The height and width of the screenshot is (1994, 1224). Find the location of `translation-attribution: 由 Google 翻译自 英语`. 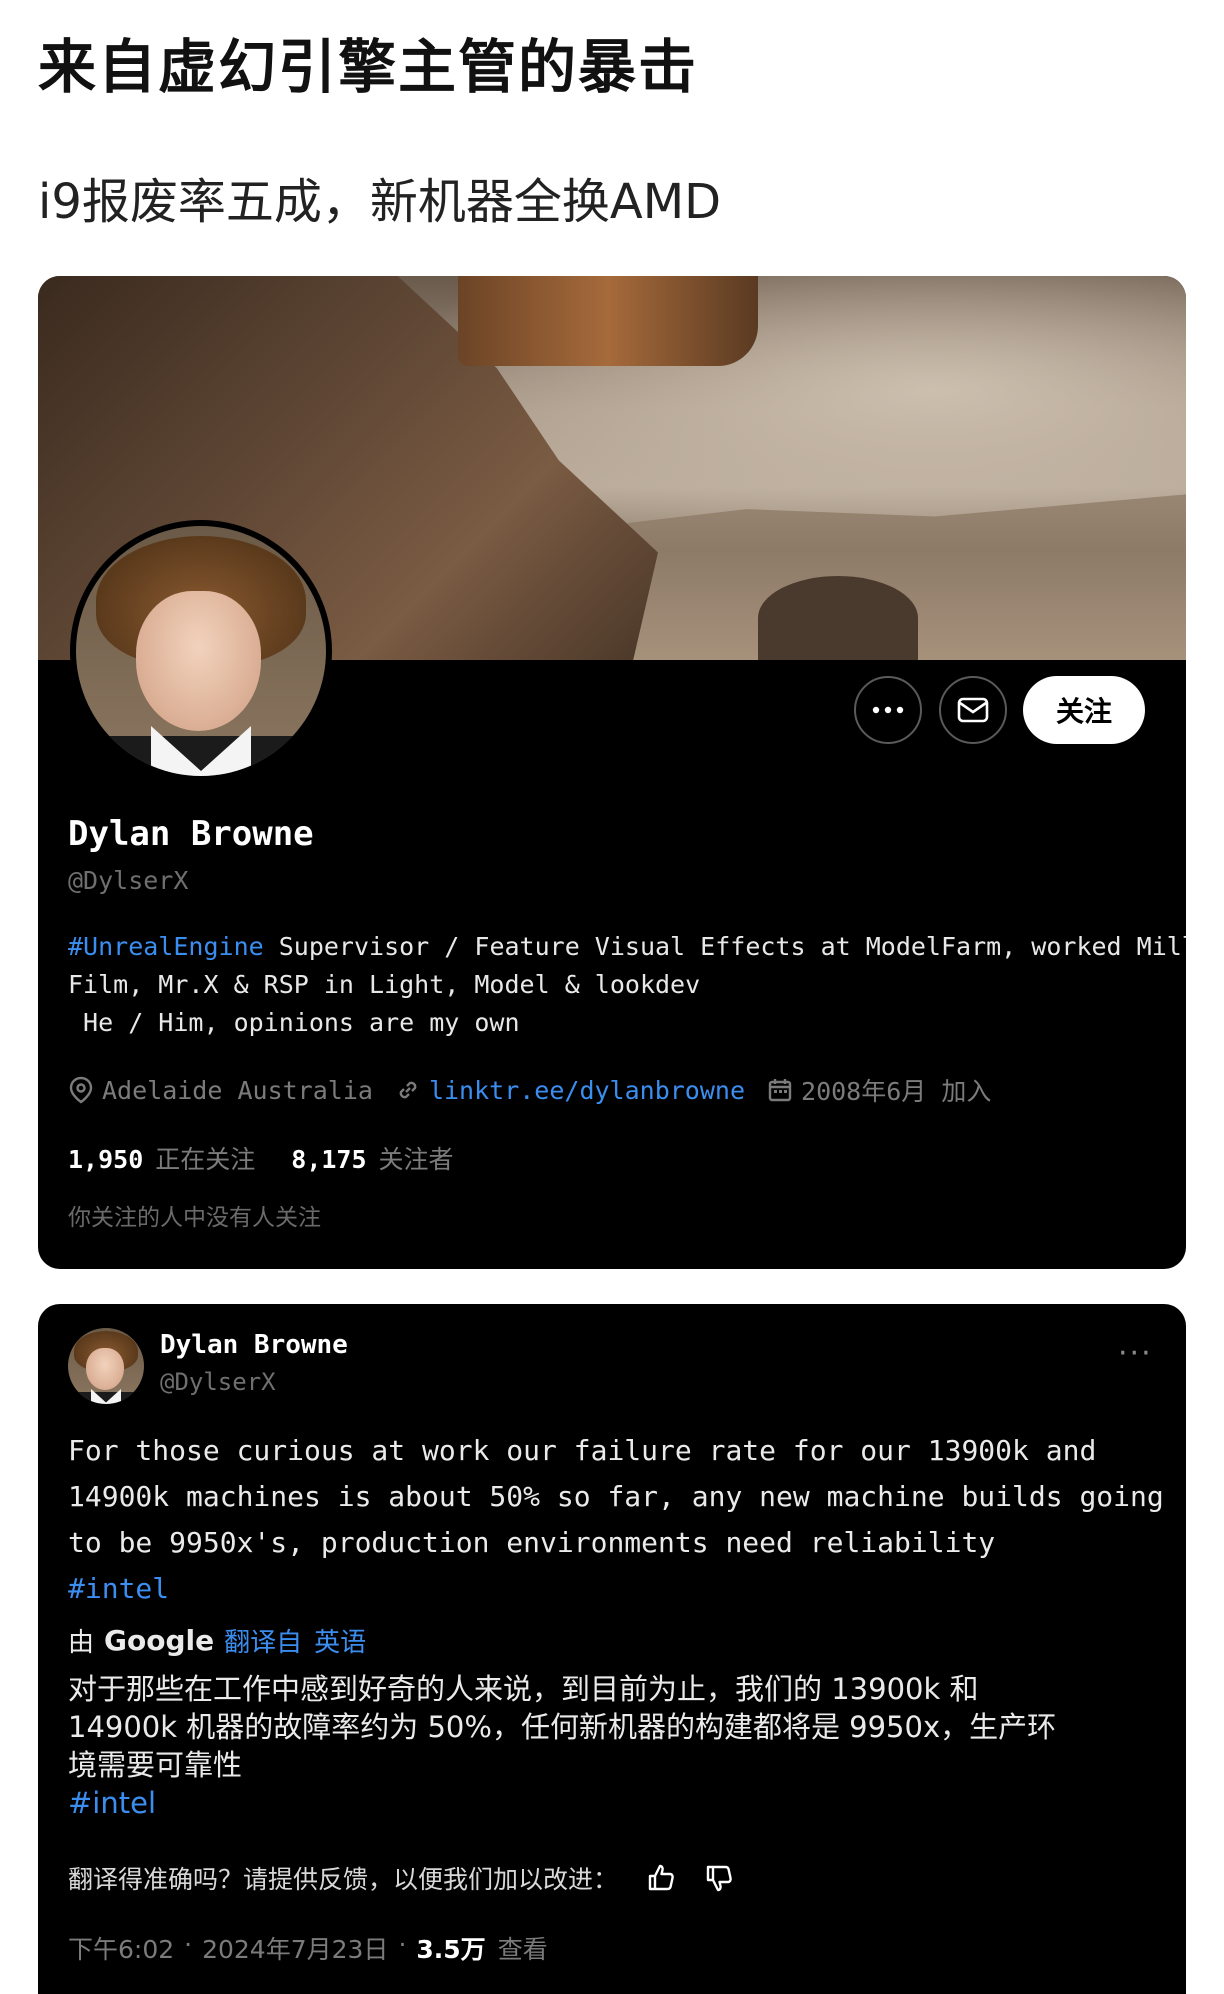

translation-attribution: 由 Google 翻译自 英语 is located at coordinates (223, 1640).